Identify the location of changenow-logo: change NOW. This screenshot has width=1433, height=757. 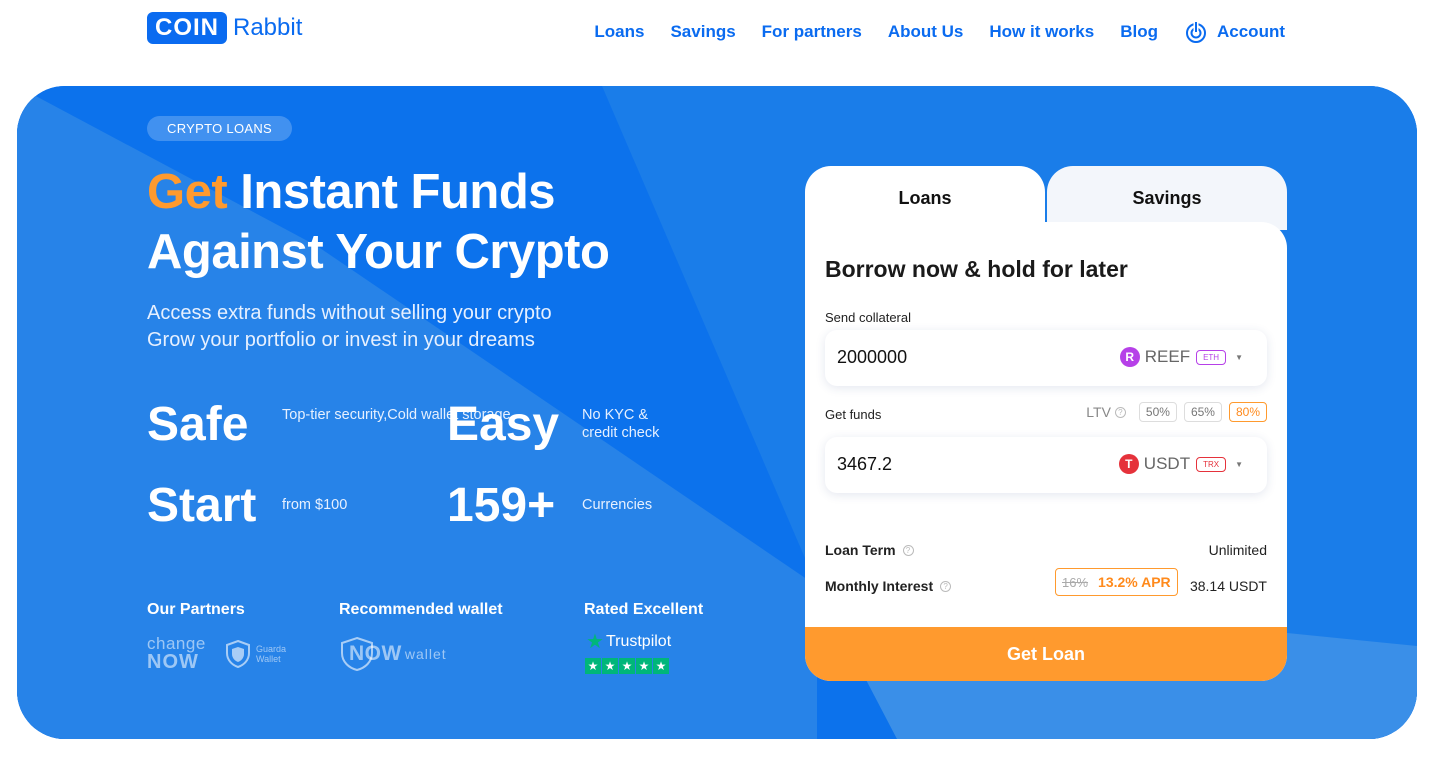
(176, 653).